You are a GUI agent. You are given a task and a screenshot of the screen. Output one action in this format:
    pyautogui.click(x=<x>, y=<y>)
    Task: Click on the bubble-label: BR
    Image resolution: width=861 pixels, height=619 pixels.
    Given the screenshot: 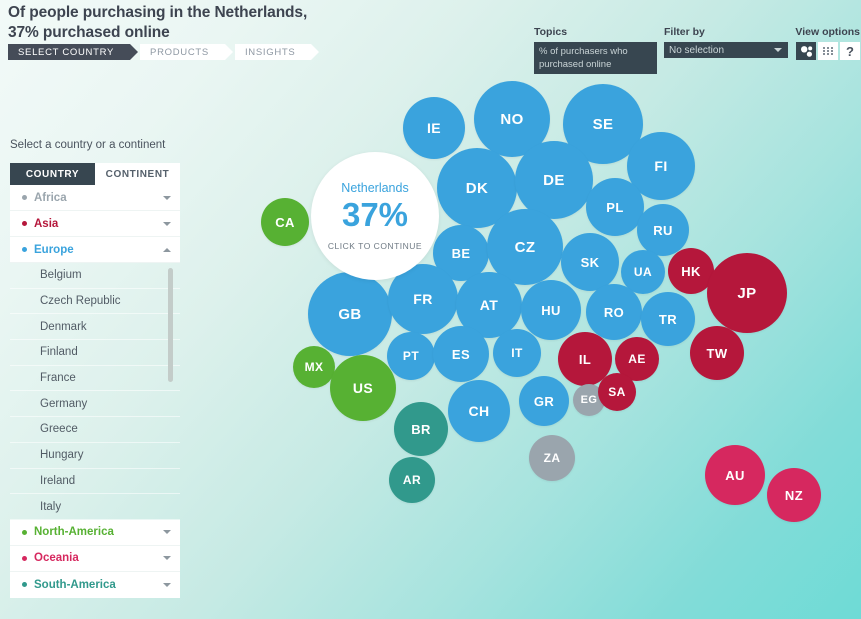 What is the action you would take?
    pyautogui.click(x=421, y=429)
    